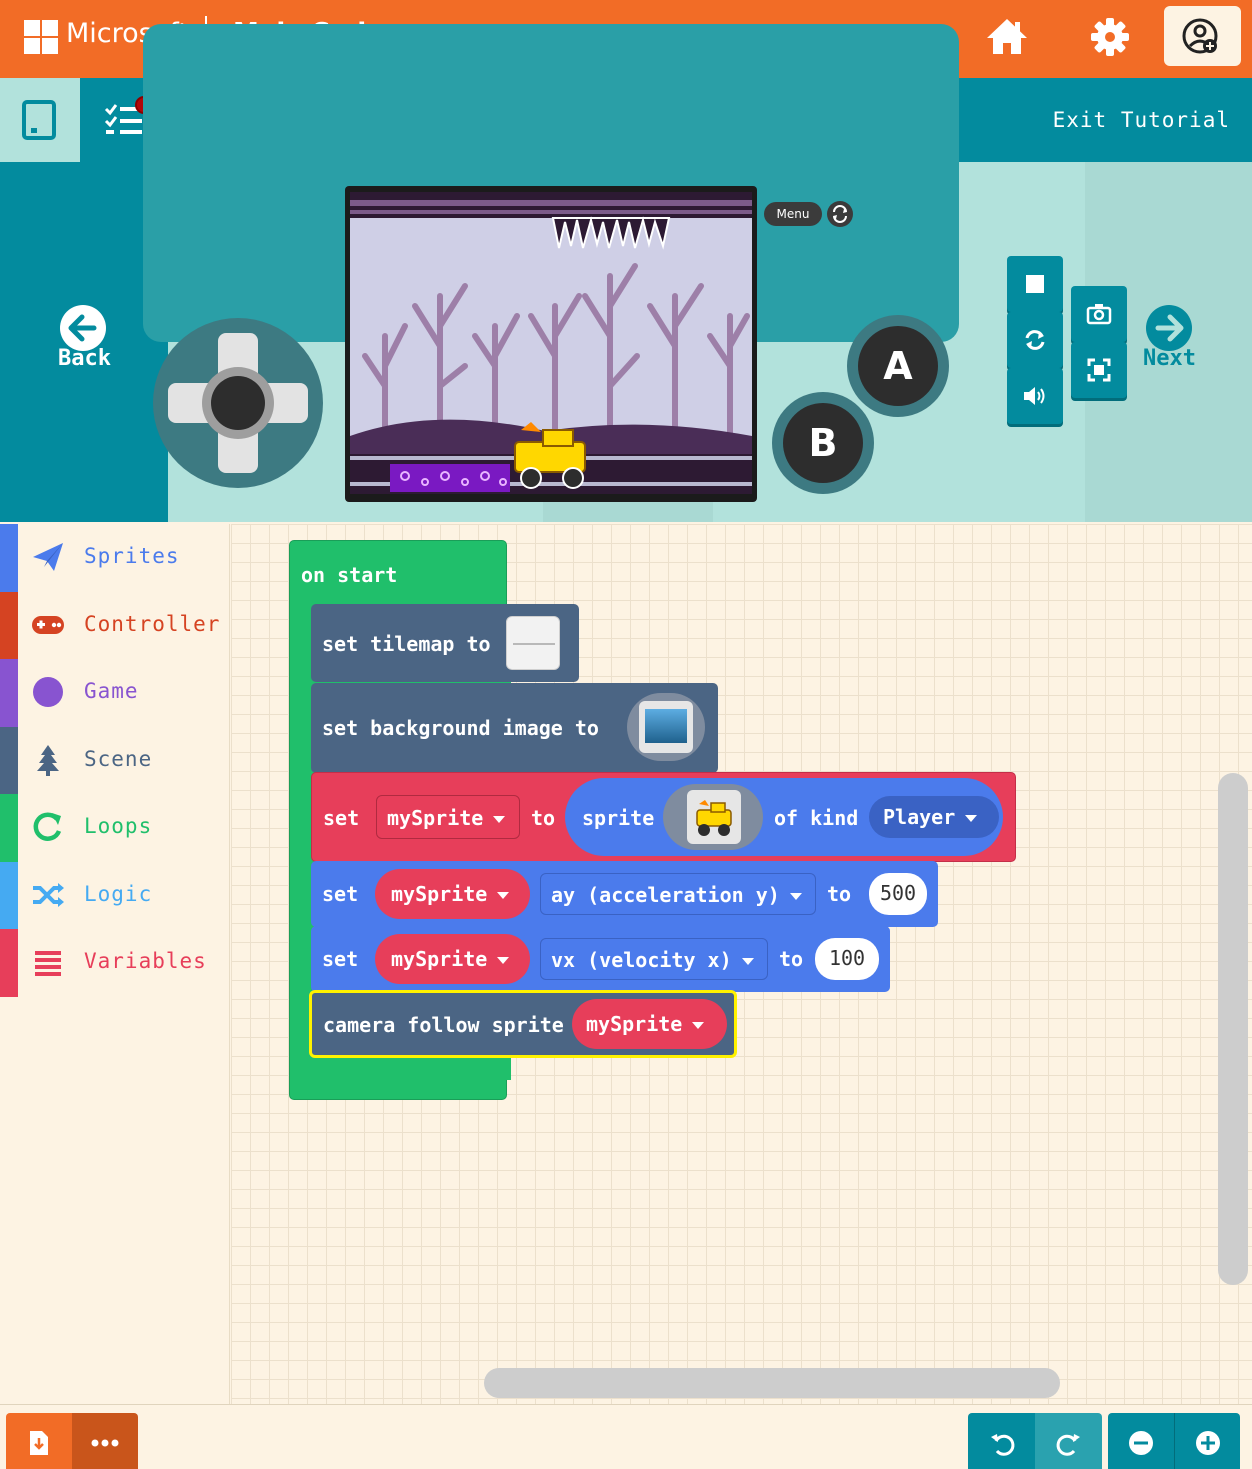  I want to click on exit-tutorial-button: Exit Tutorial, so click(1141, 120).